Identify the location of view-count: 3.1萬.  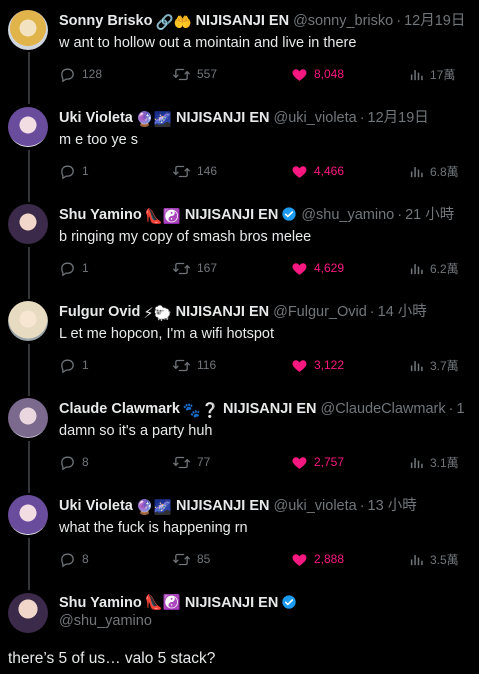
(444, 462).